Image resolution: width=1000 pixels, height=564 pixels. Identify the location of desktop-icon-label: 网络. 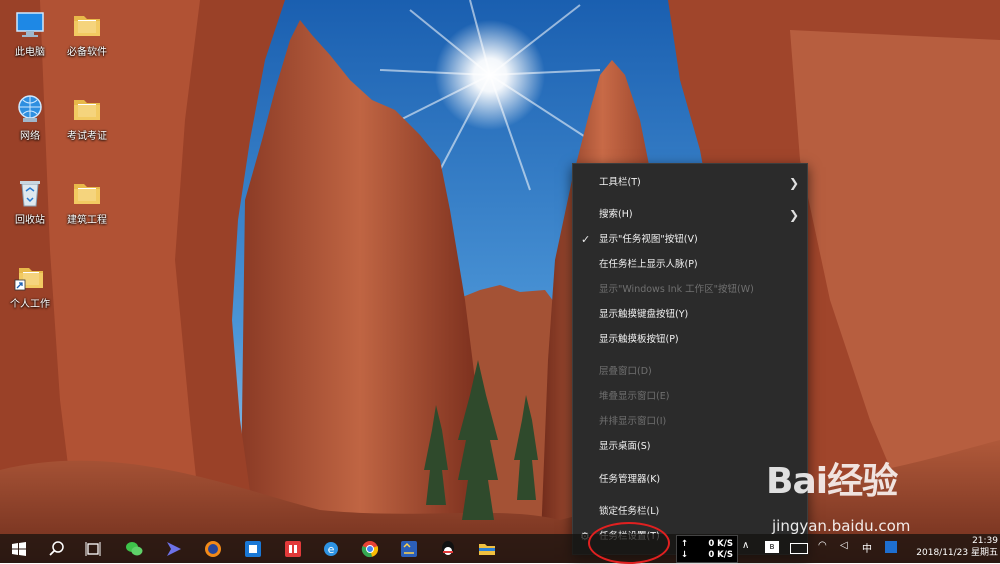
(30, 136).